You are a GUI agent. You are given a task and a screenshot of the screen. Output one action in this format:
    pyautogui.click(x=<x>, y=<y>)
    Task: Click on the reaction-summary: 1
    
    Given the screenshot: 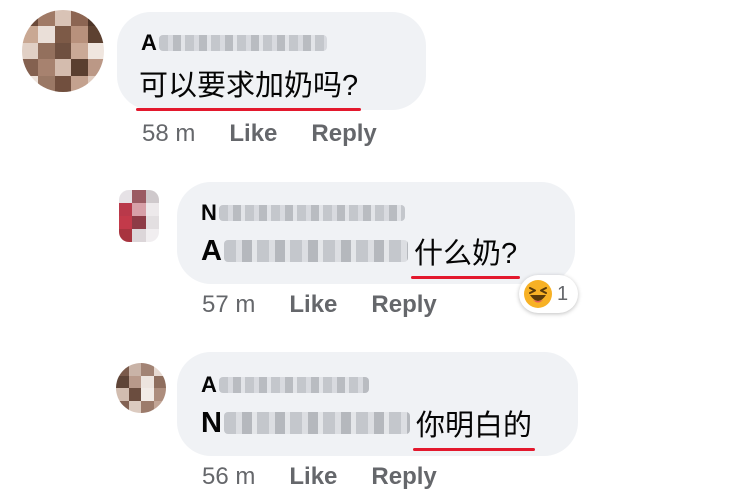 What is the action you would take?
    pyautogui.click(x=549, y=294)
    